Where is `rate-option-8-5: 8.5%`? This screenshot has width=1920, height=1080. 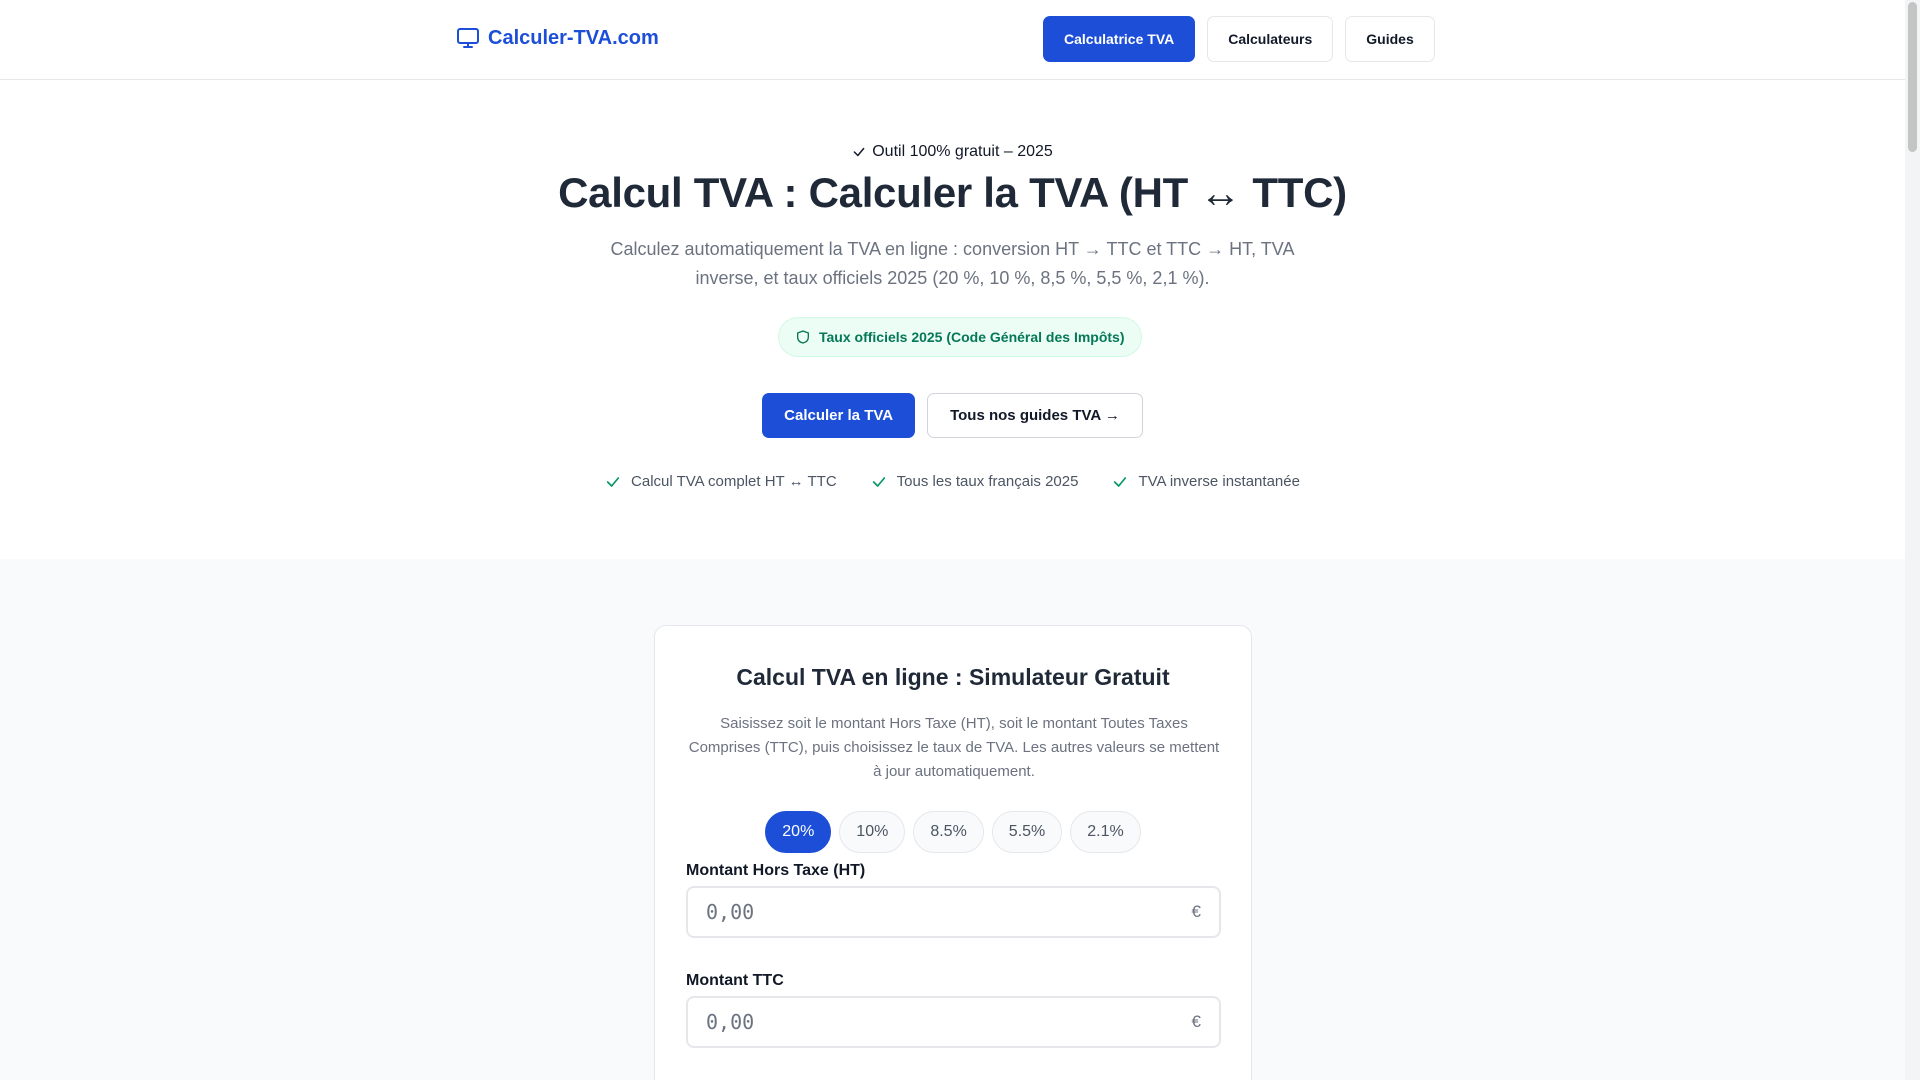 rate-option-8-5: 8.5% is located at coordinates (948, 832).